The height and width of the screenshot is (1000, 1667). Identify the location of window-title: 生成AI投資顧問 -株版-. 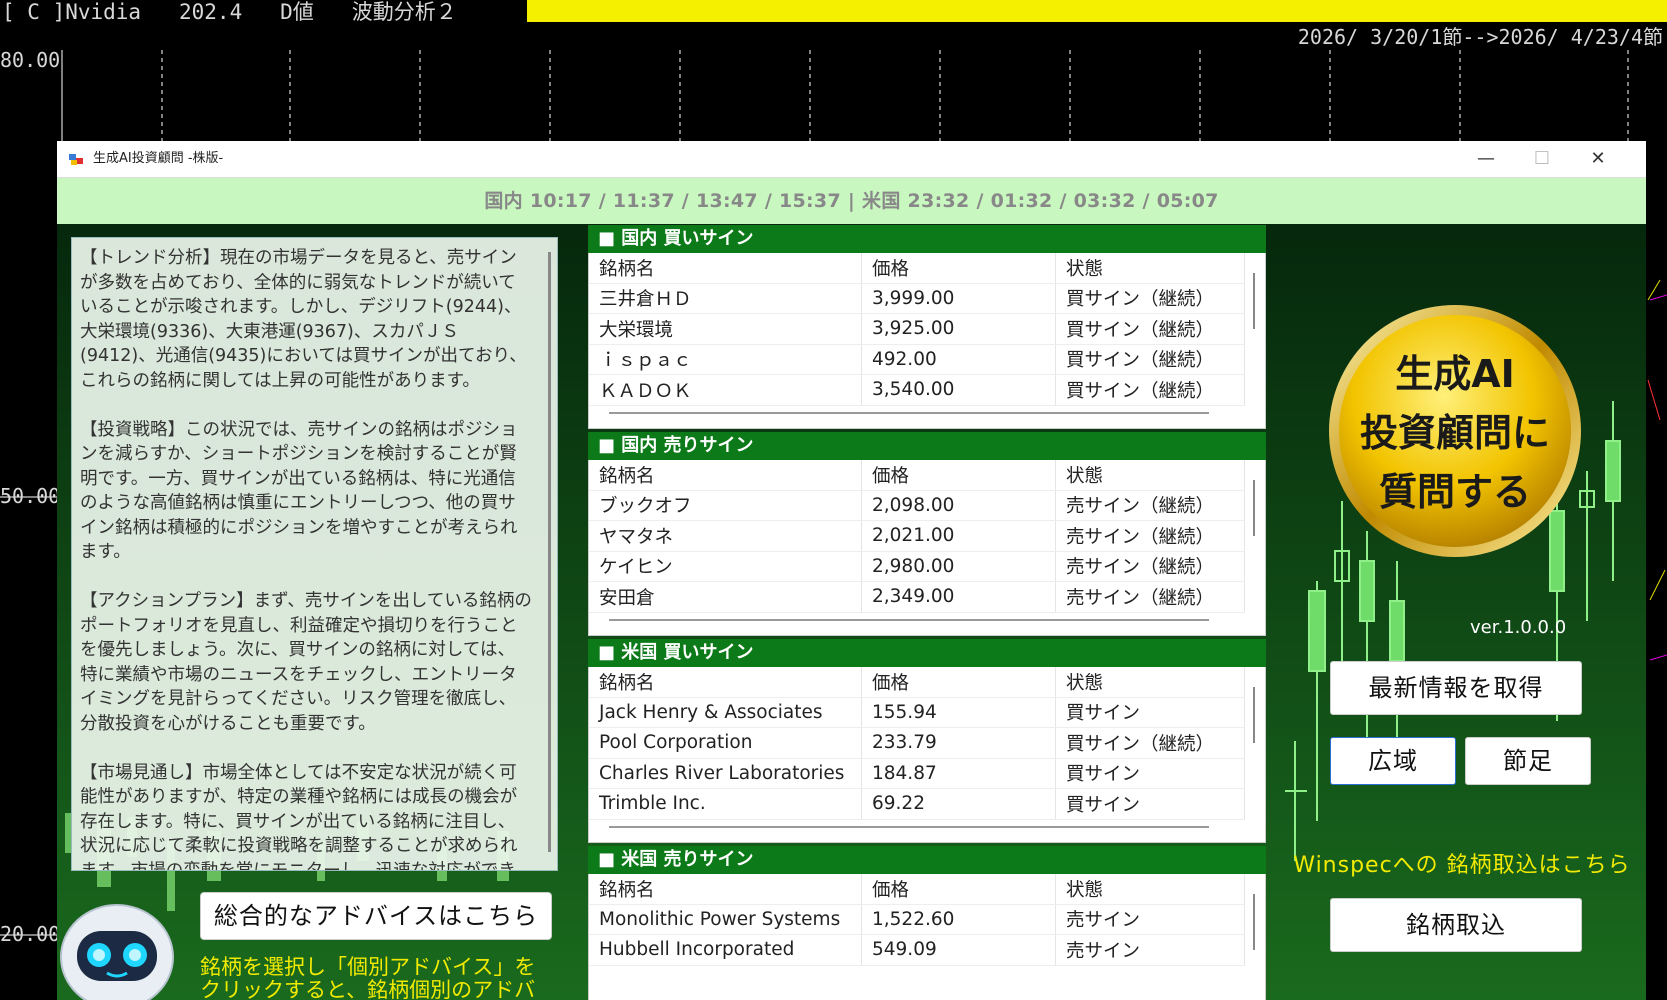
(158, 158).